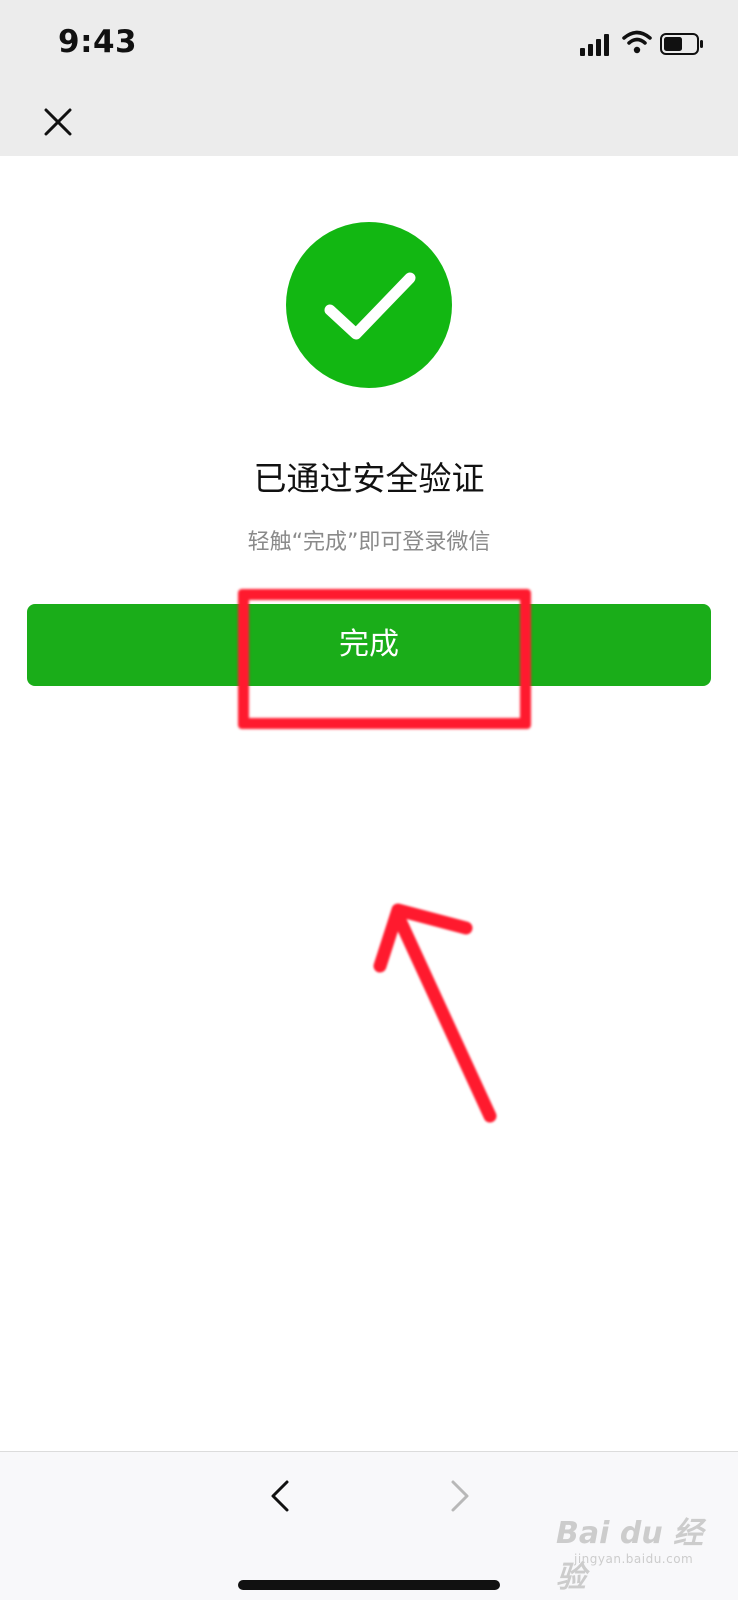  What do you see at coordinates (369, 45) in the screenshot?
I see `status-bar: 9:43` at bounding box center [369, 45].